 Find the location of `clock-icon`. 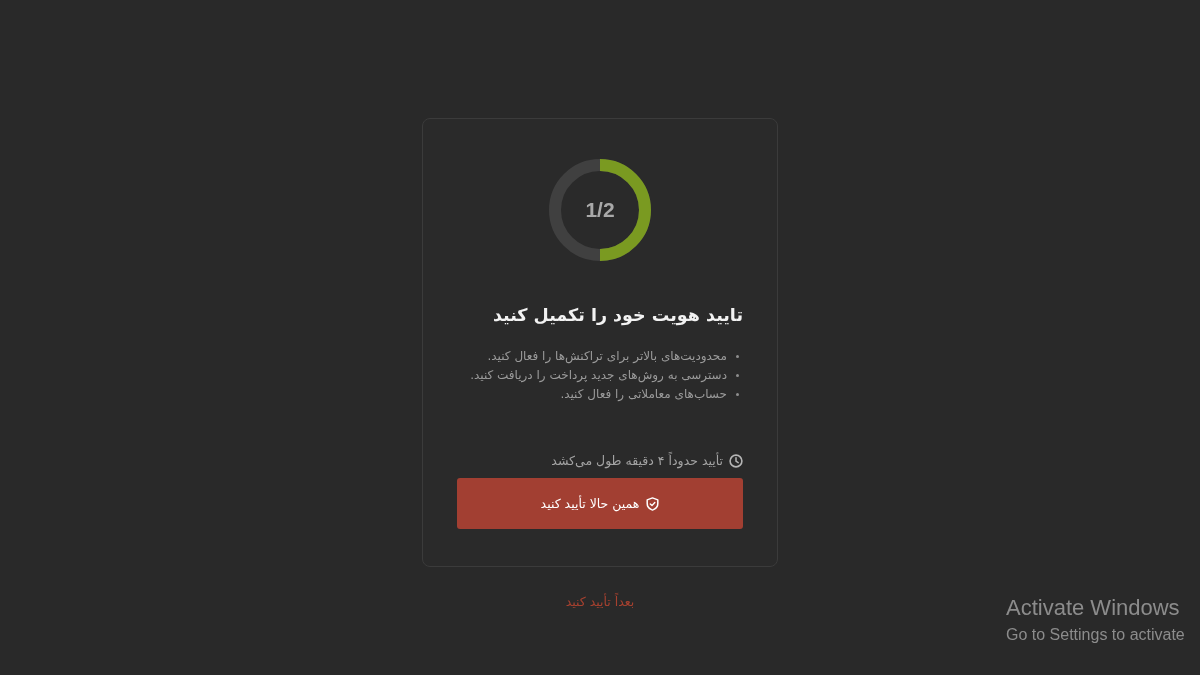

clock-icon is located at coordinates (736, 460).